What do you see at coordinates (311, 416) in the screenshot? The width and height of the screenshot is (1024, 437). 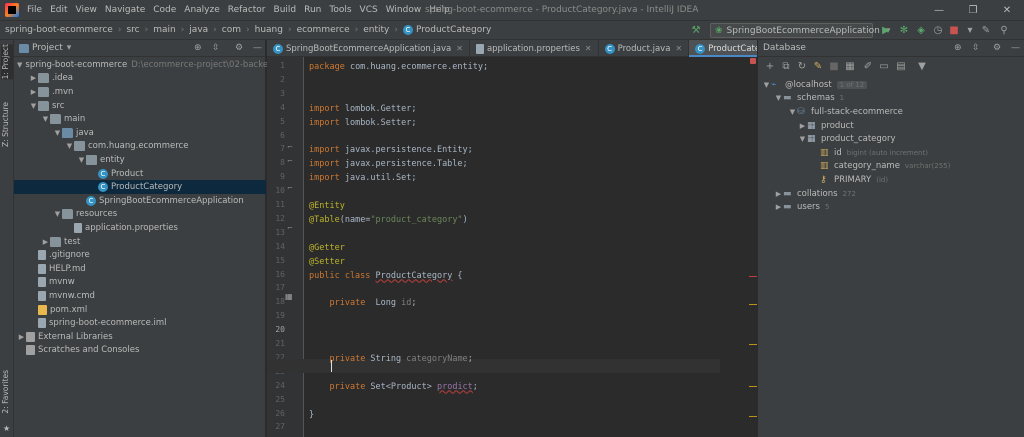 I see `code-line: }` at bounding box center [311, 416].